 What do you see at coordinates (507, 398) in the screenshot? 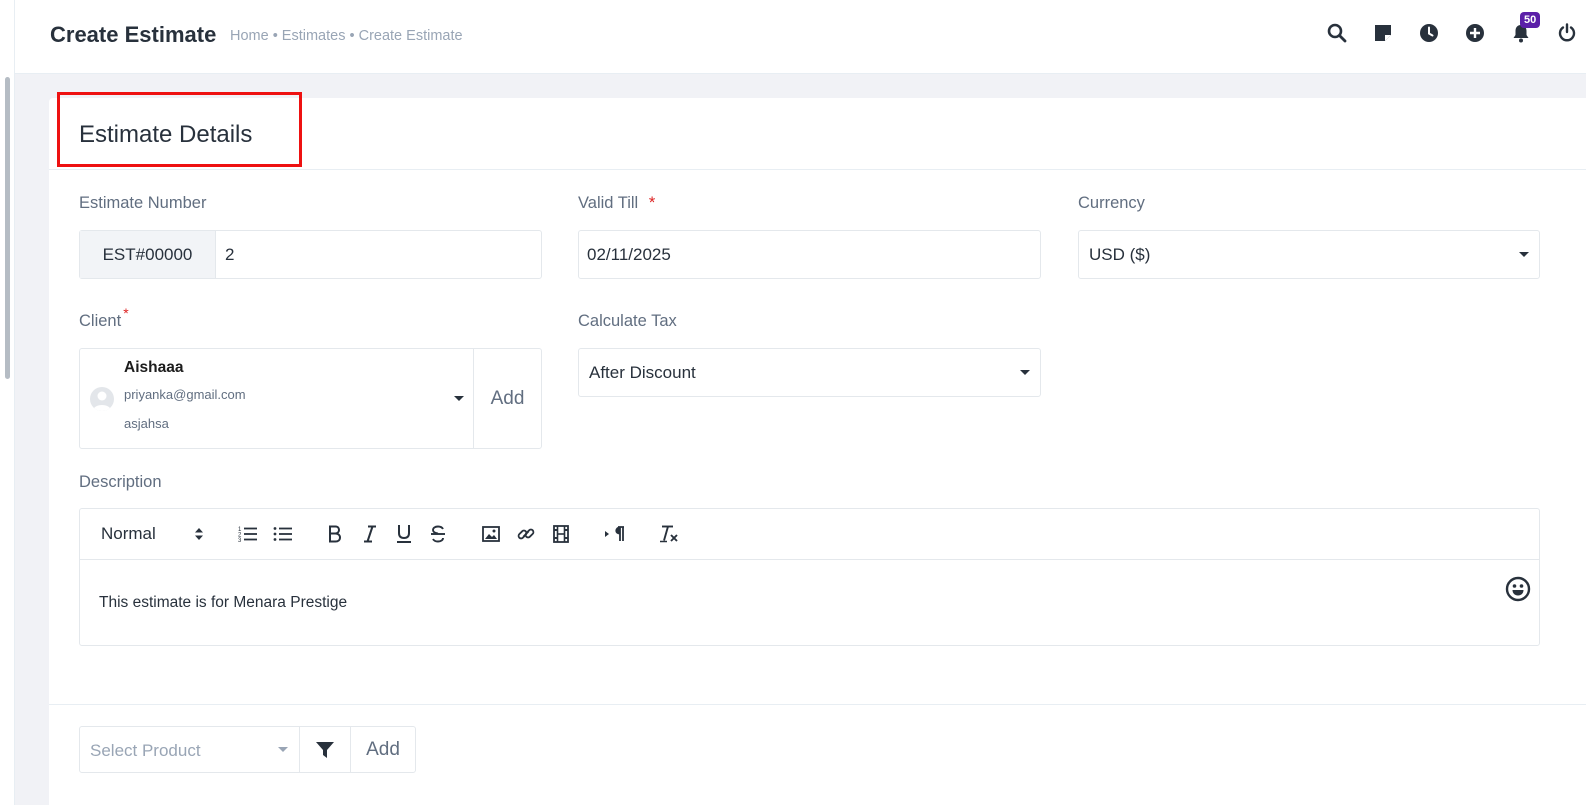
I see `add-client-button: Add` at bounding box center [507, 398].